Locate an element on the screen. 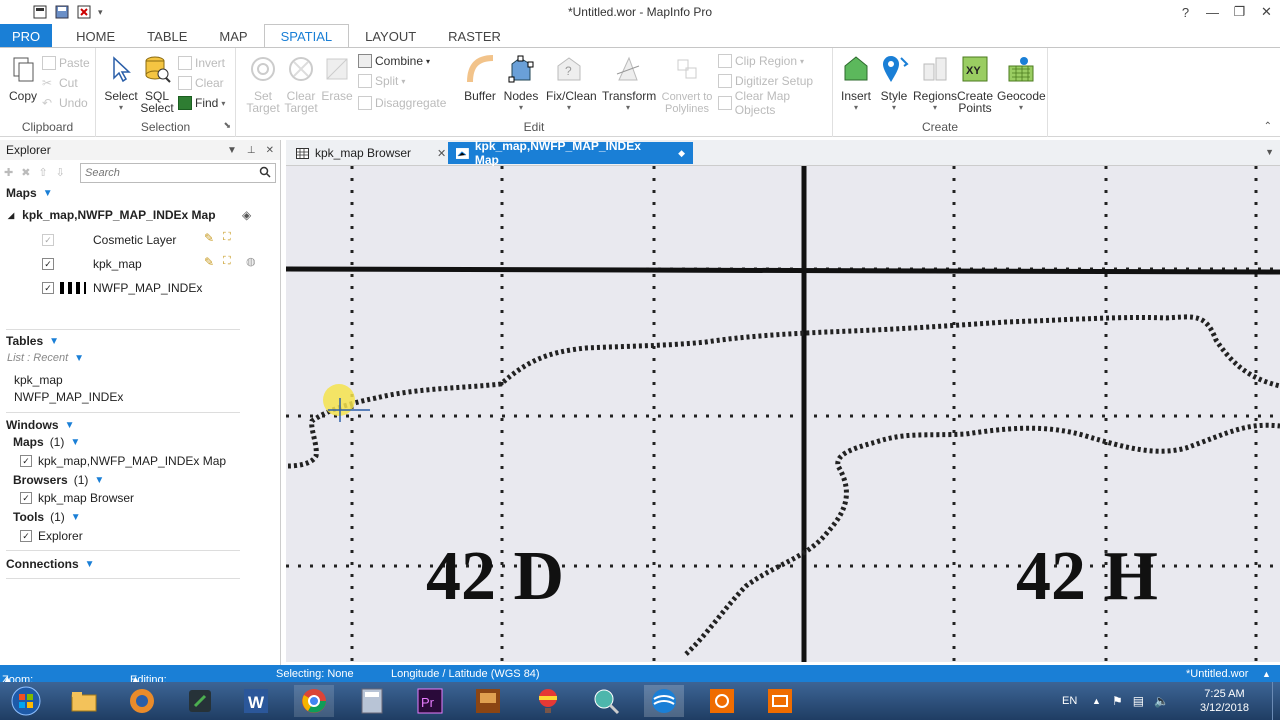  taskbar-mapinfo-search is located at coordinates (606, 701).